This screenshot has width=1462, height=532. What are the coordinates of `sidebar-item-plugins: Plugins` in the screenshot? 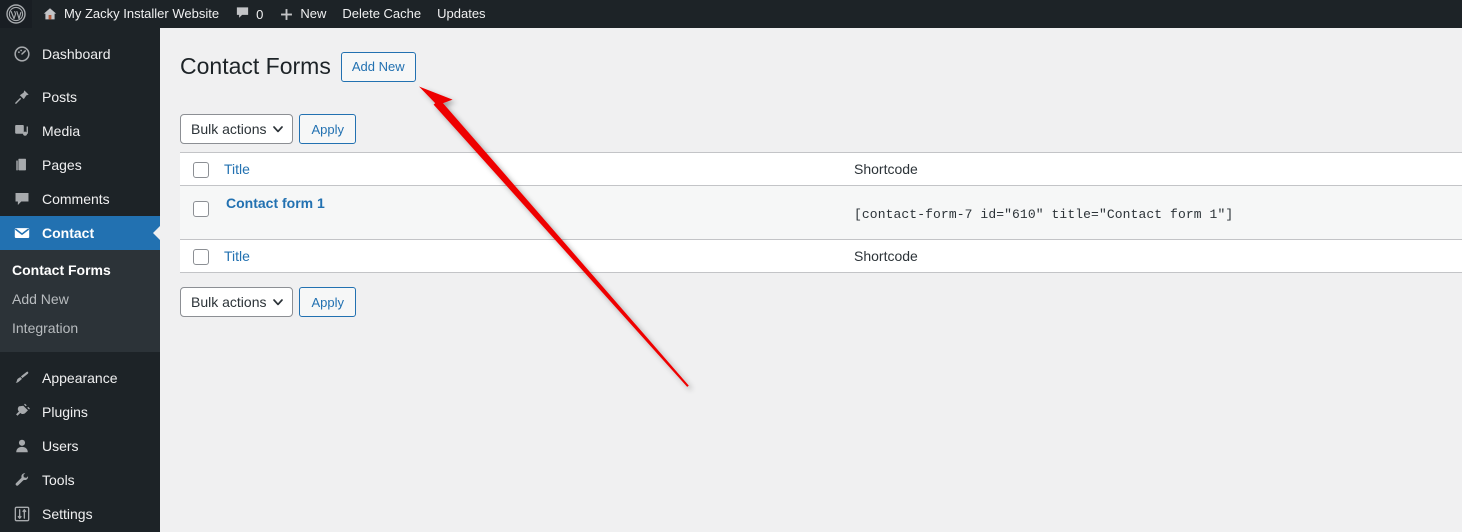 It's located at (80, 412).